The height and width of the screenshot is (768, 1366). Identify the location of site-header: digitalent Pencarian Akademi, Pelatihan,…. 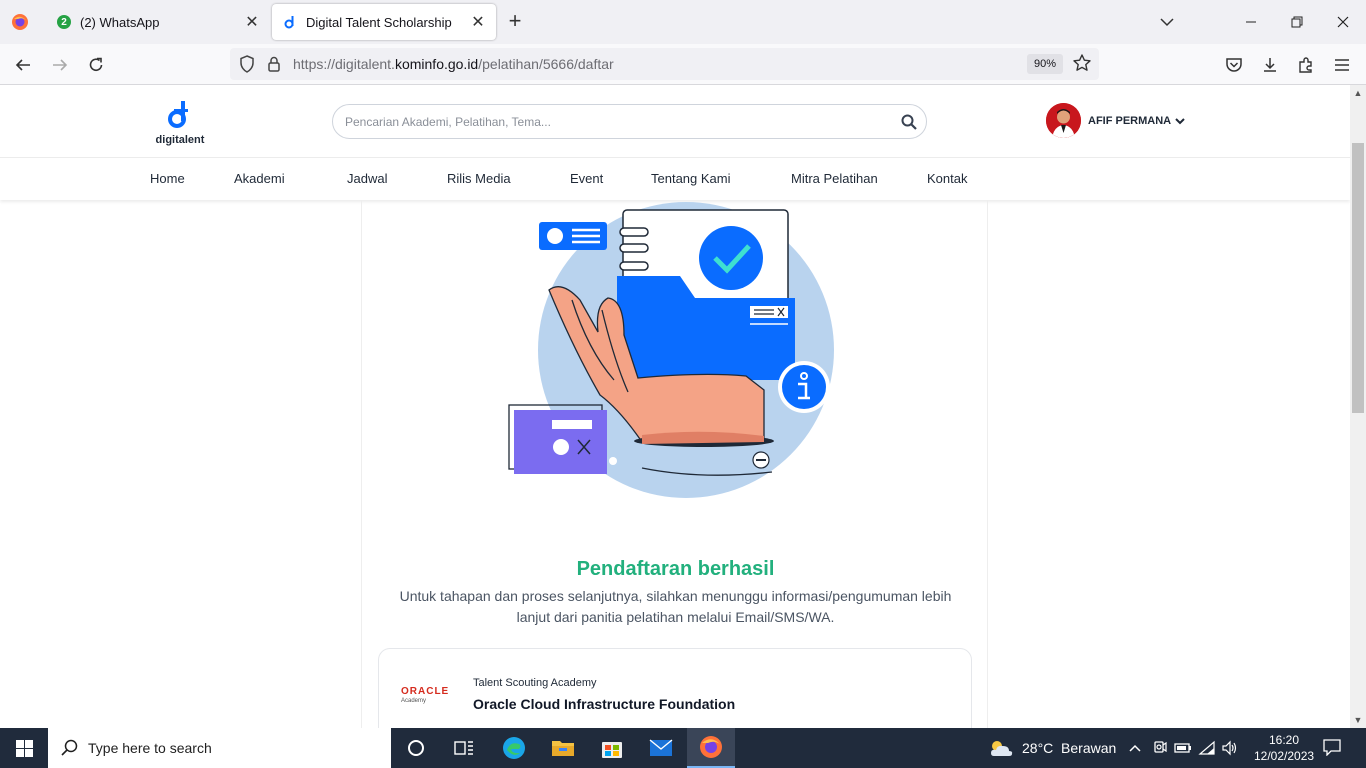
(675, 121).